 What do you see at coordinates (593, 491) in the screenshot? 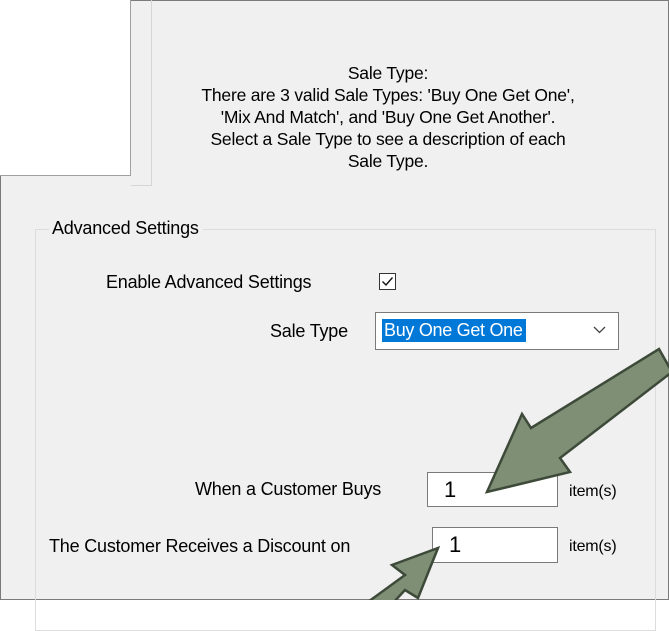
I see `customer-buys-unit: item(s)` at bounding box center [593, 491].